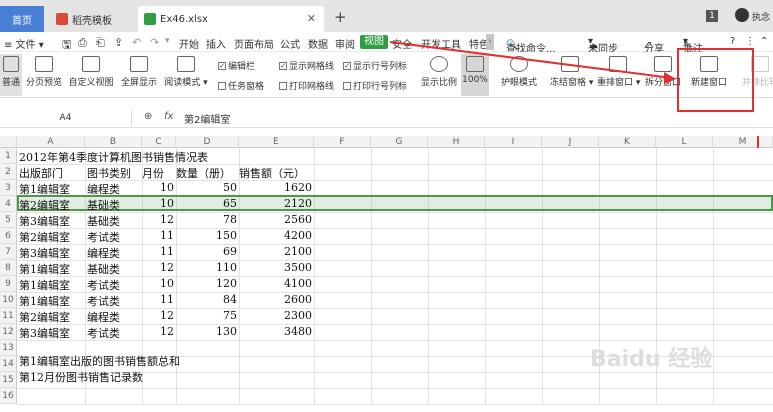  I want to click on gridlines-checkbox: ✓ 显示网格线, so click(306, 65).